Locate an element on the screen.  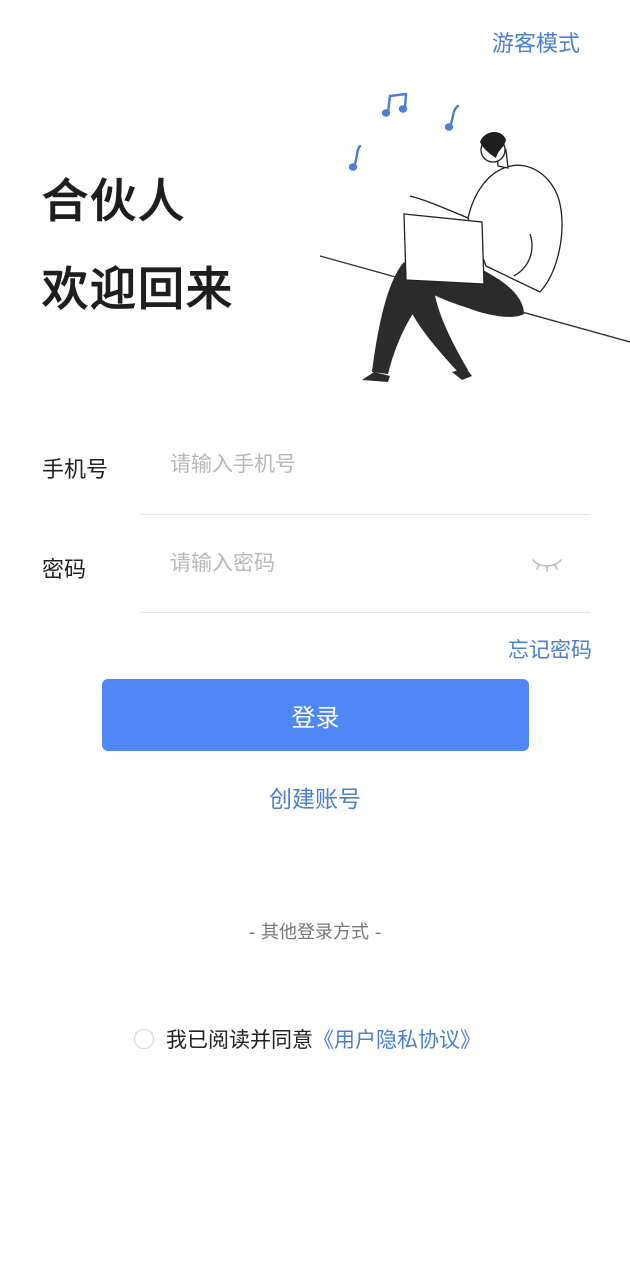
music-notes-icon is located at coordinates (404, 131).